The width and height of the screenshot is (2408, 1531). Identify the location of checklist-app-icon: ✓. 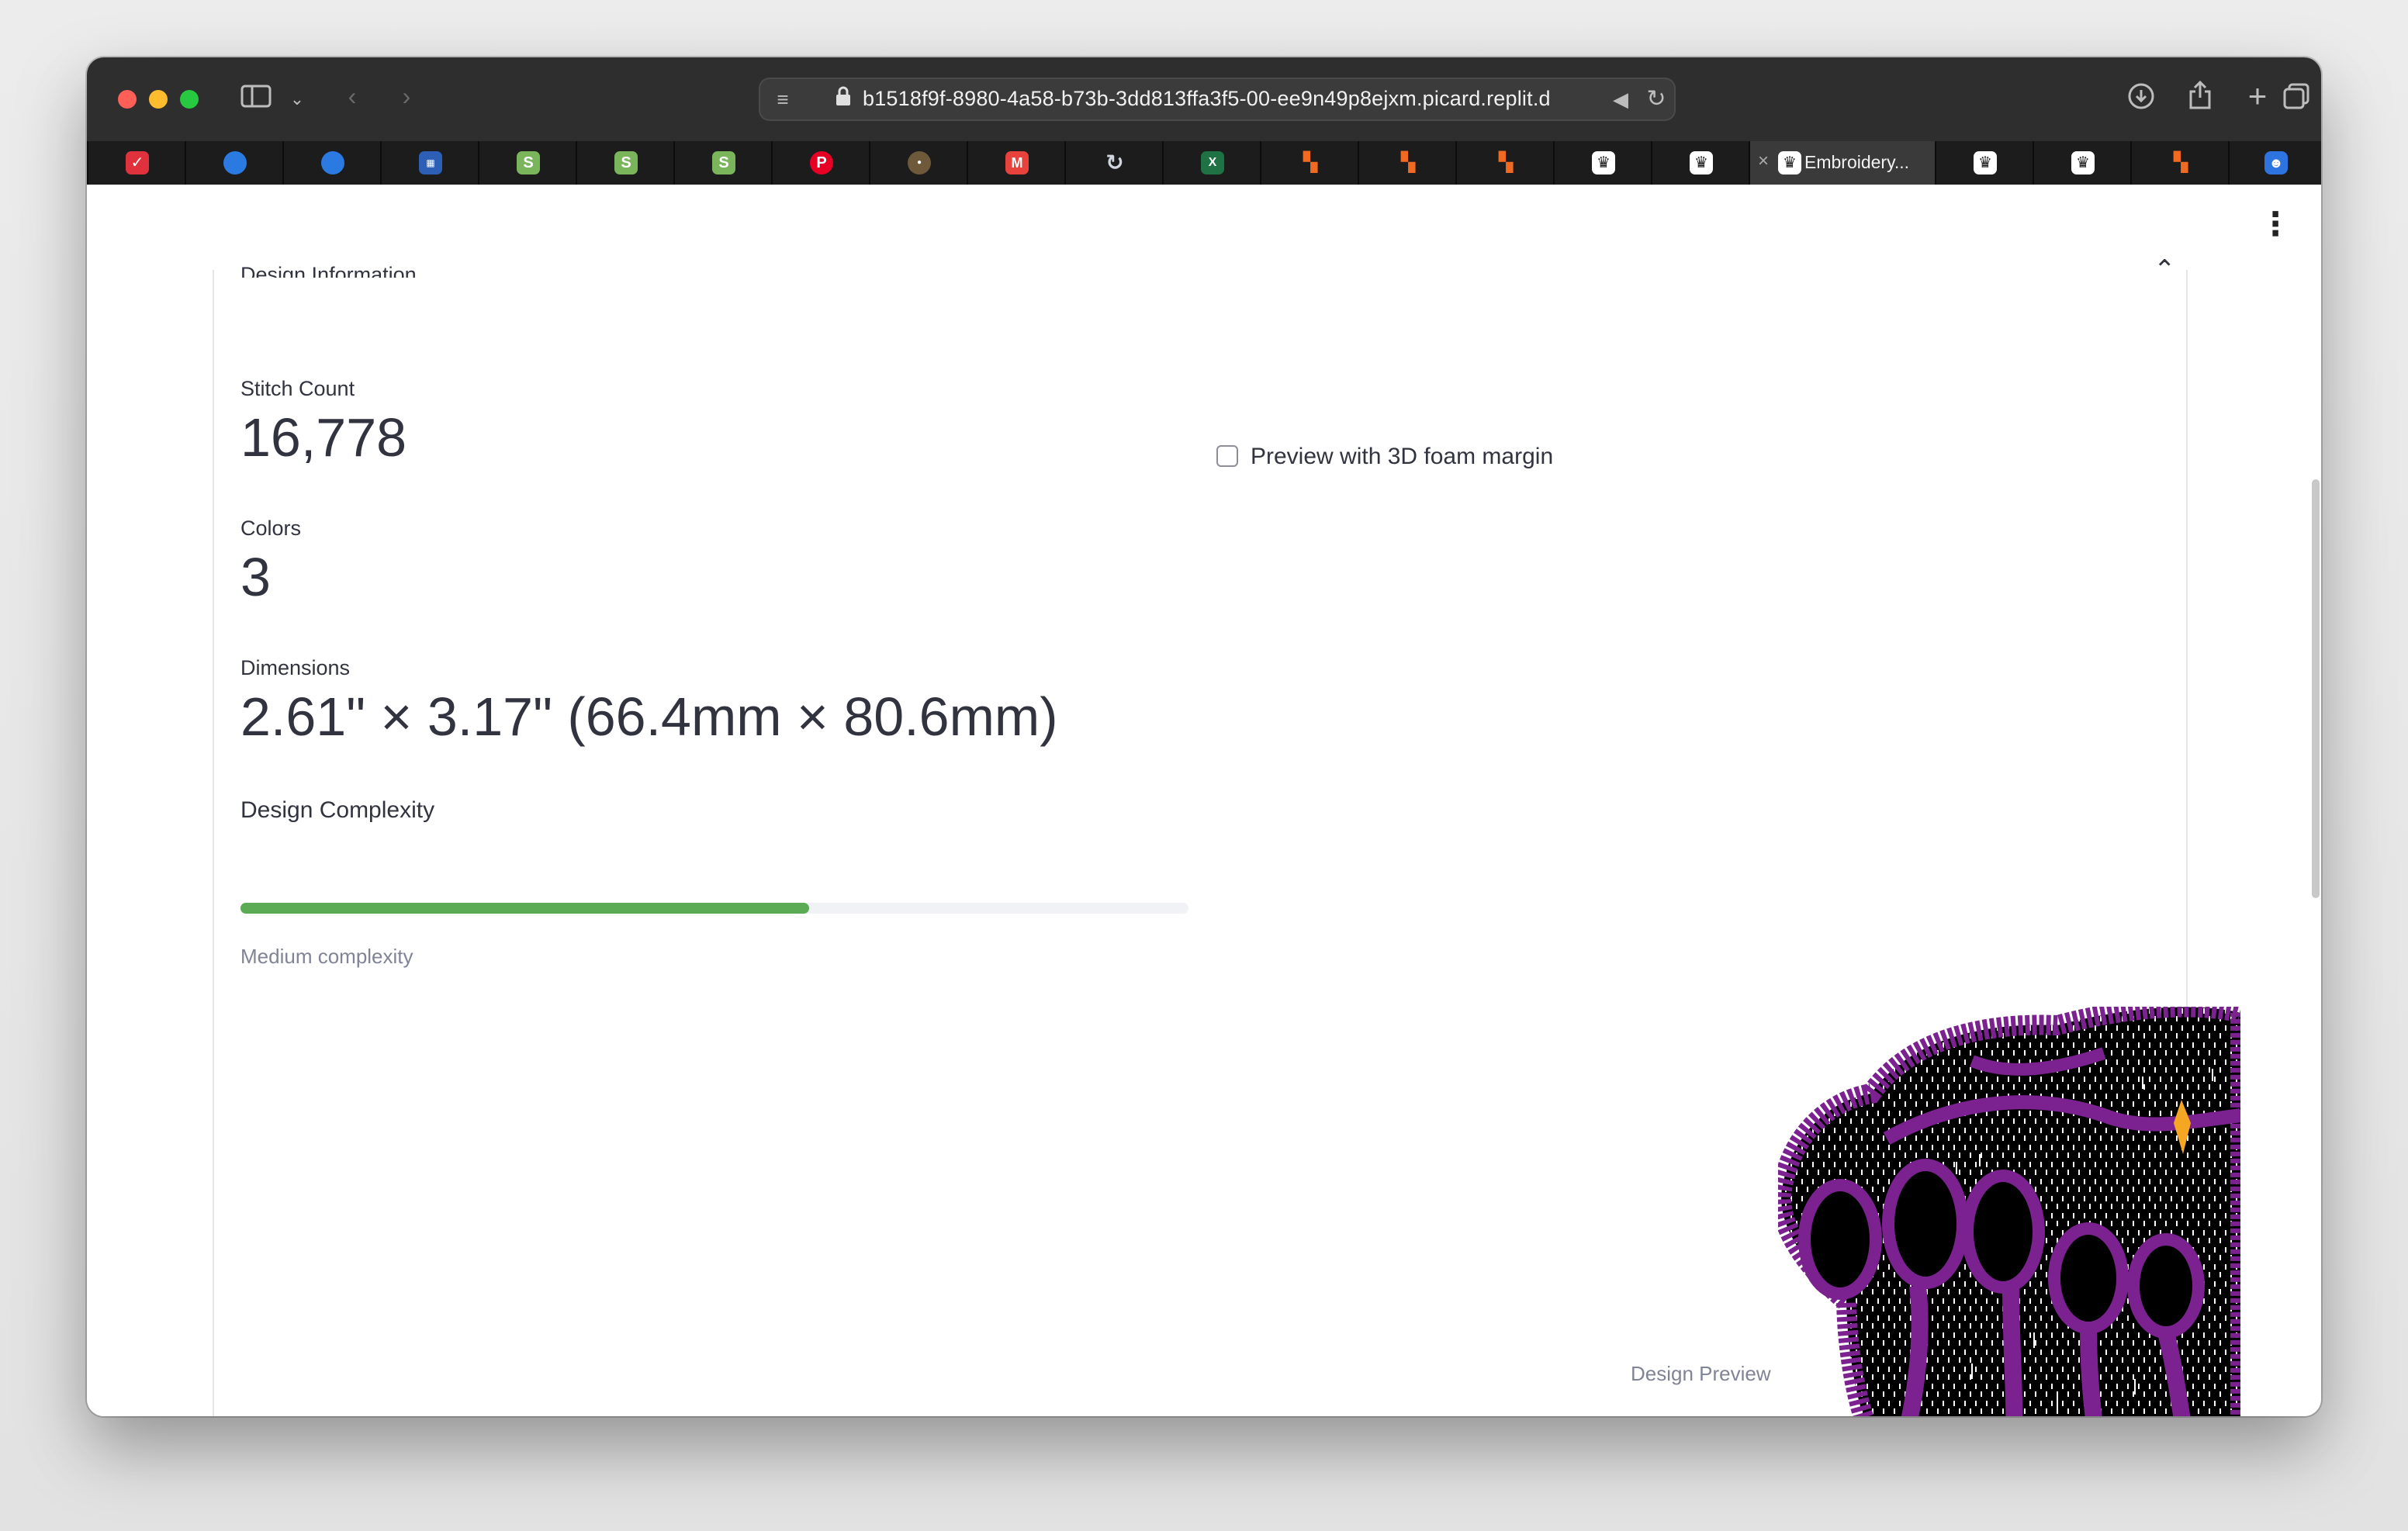
(137, 163).